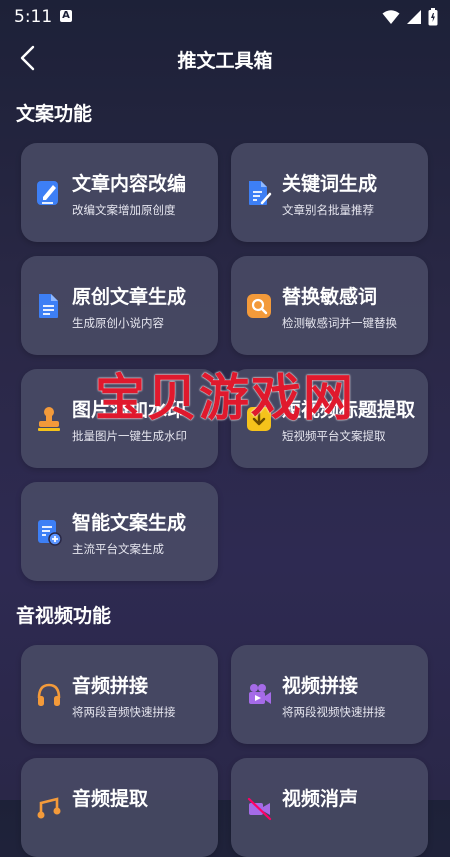 The image size is (450, 857). I want to click on card-article-rewrite: 文章内容改编 改编文案增加原创度, so click(119, 192).